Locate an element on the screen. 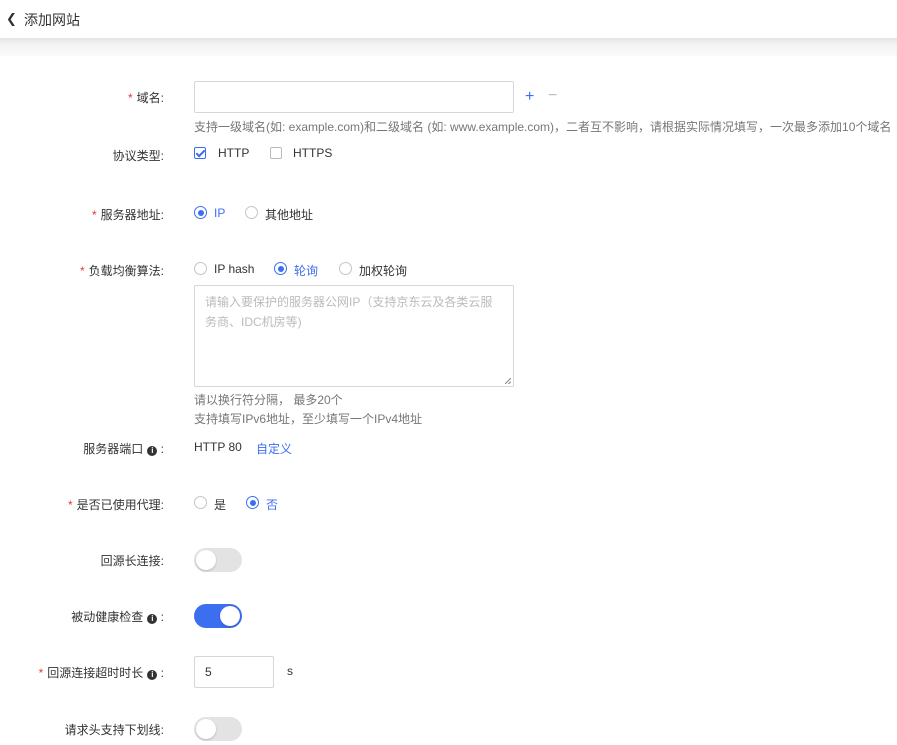  lb-roundrobin-radio is located at coordinates (280, 268).